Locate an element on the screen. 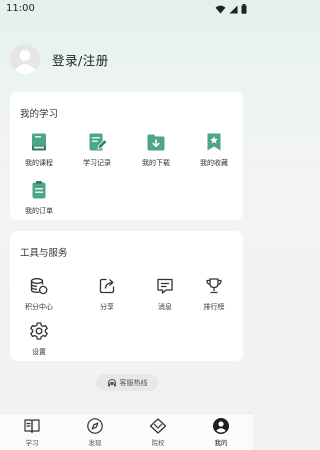 This screenshot has height=450, width=320. bottom-tab-bar: 学习 发现 院校 我的 is located at coordinates (126, 431).